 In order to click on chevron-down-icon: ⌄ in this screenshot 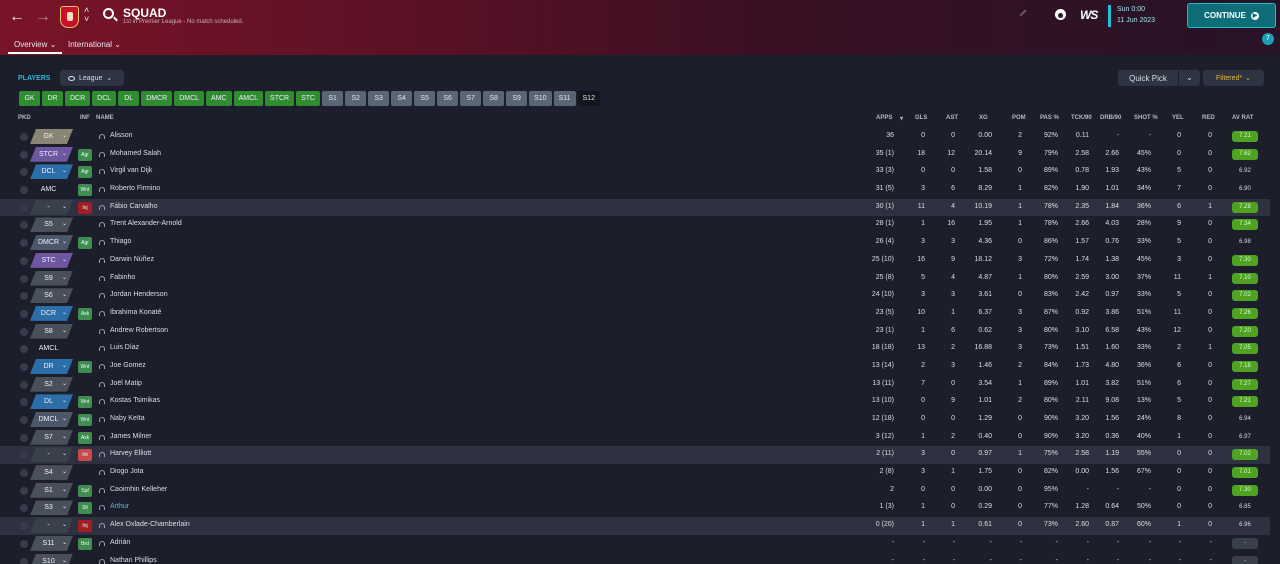, I will do `click(1189, 78)`.